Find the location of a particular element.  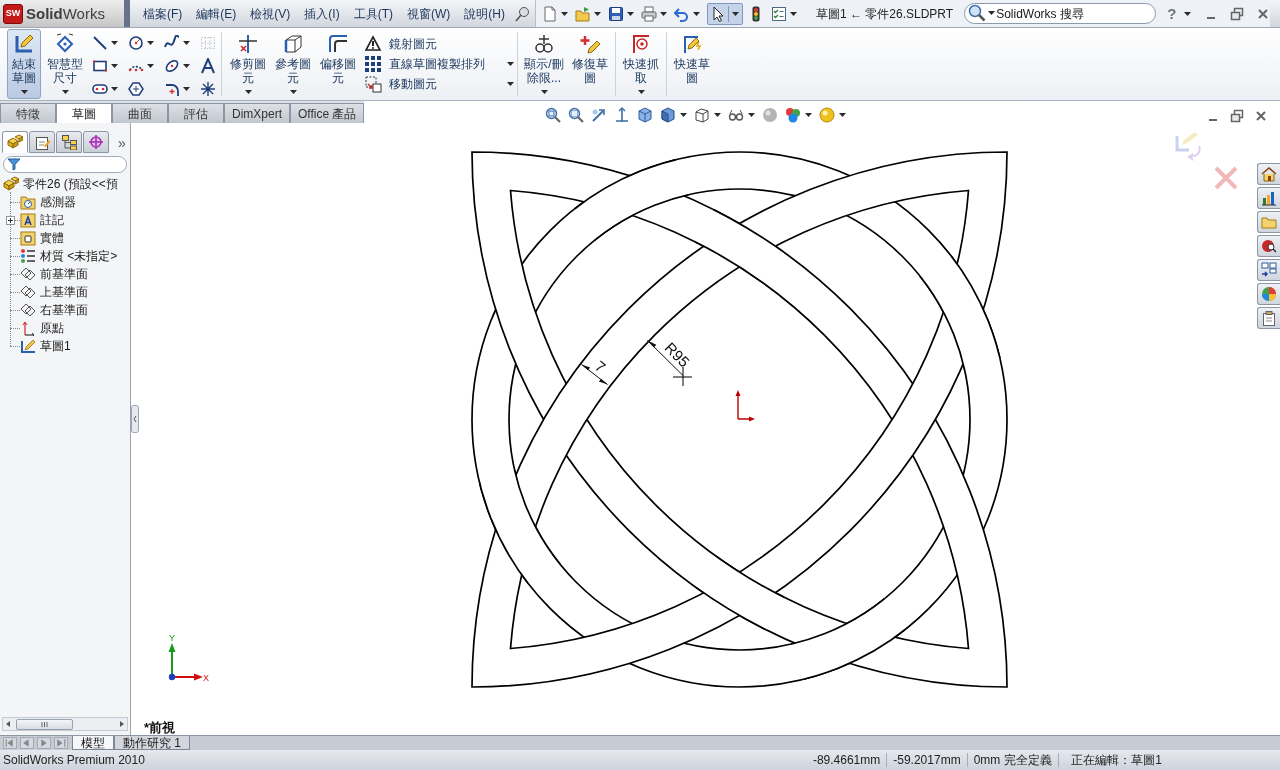

help-button: ? is located at coordinates (1172, 13).